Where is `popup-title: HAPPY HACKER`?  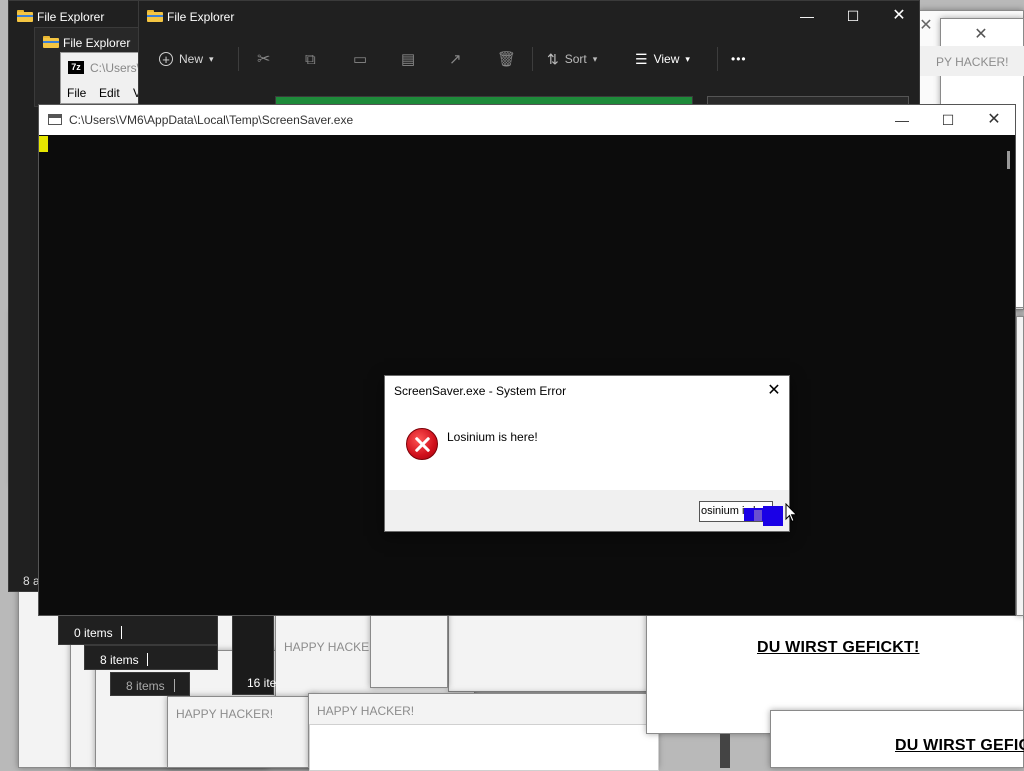
popup-title: HAPPY HACKER is located at coordinates (331, 647).